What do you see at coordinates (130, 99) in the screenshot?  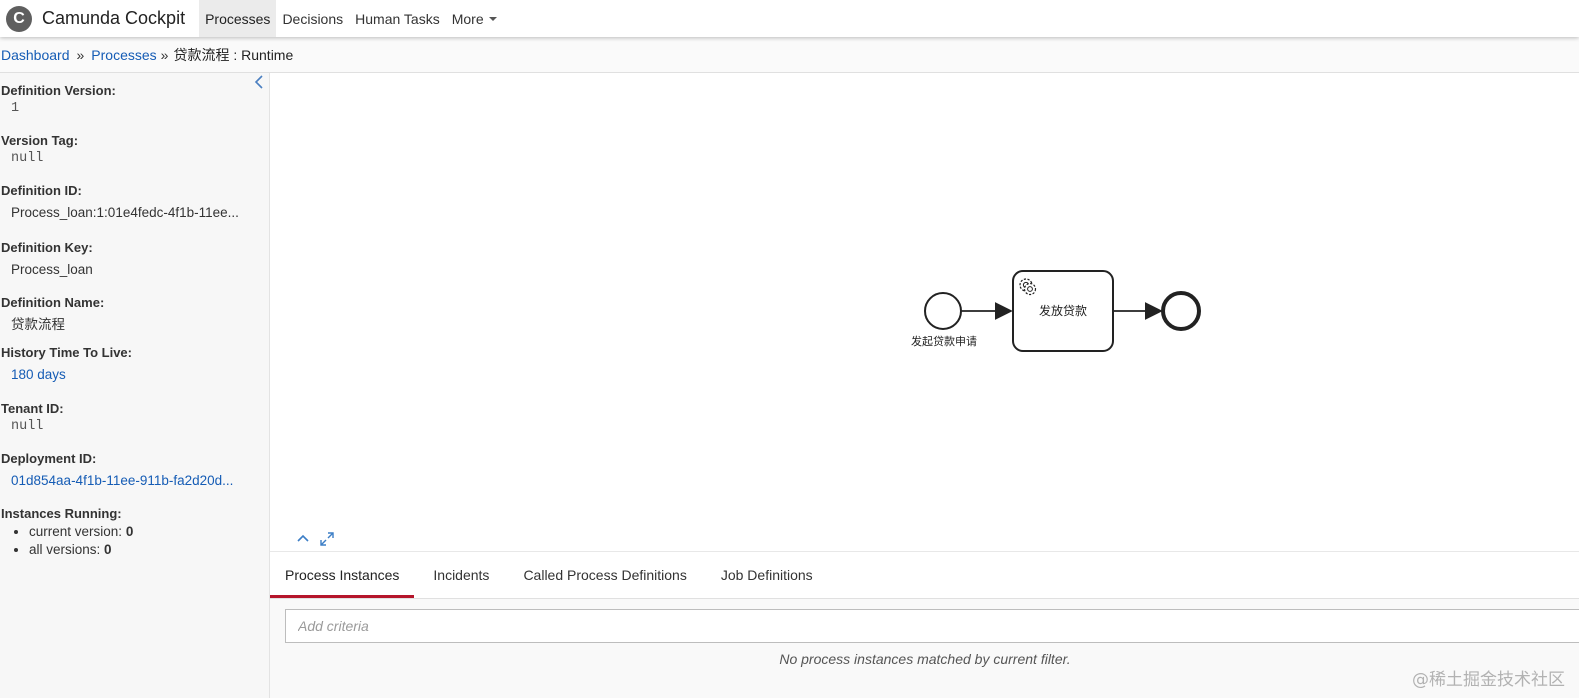 I see `definition-version: Definition Version: 1` at bounding box center [130, 99].